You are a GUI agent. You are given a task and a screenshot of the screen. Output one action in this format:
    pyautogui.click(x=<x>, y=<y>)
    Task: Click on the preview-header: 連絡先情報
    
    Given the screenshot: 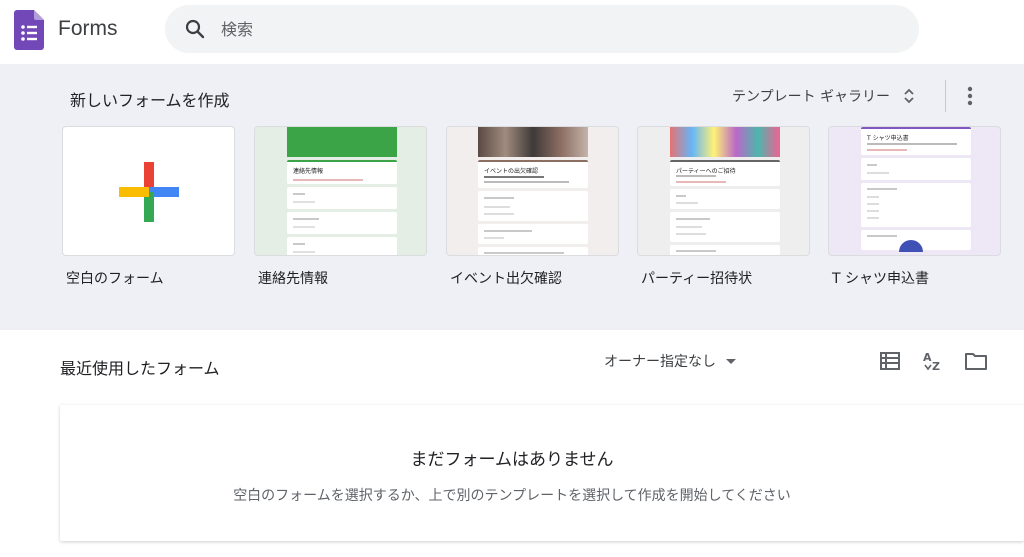 What is the action you would take?
    pyautogui.click(x=342, y=172)
    